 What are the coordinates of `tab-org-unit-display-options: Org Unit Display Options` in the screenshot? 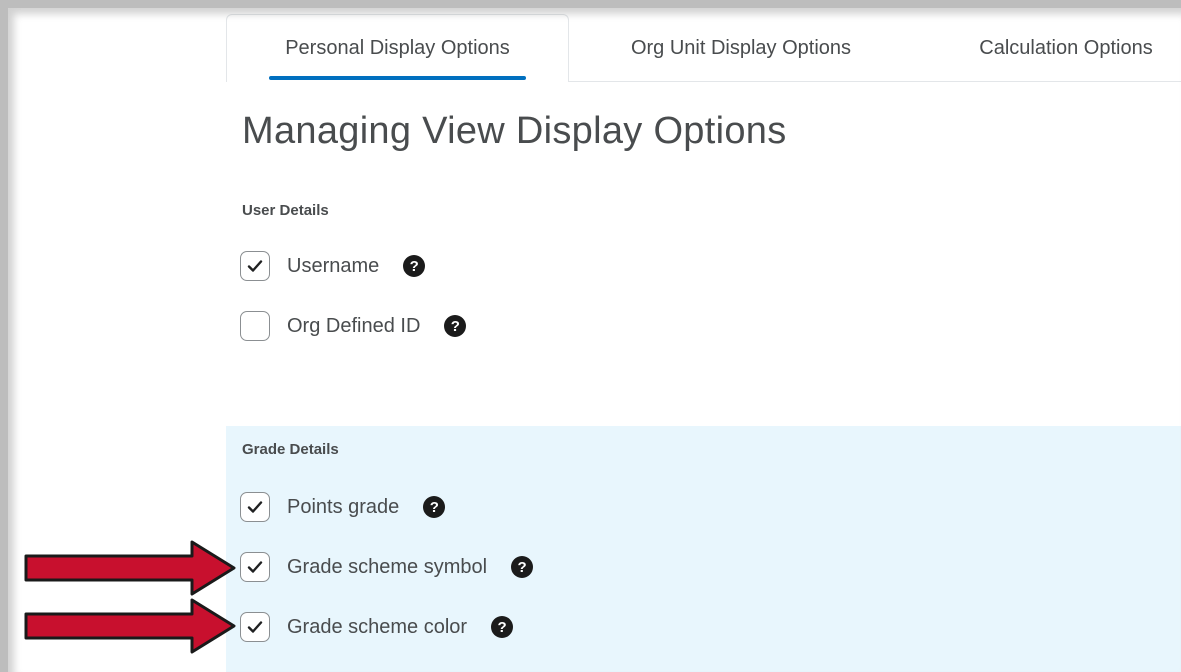 It's located at (741, 48).